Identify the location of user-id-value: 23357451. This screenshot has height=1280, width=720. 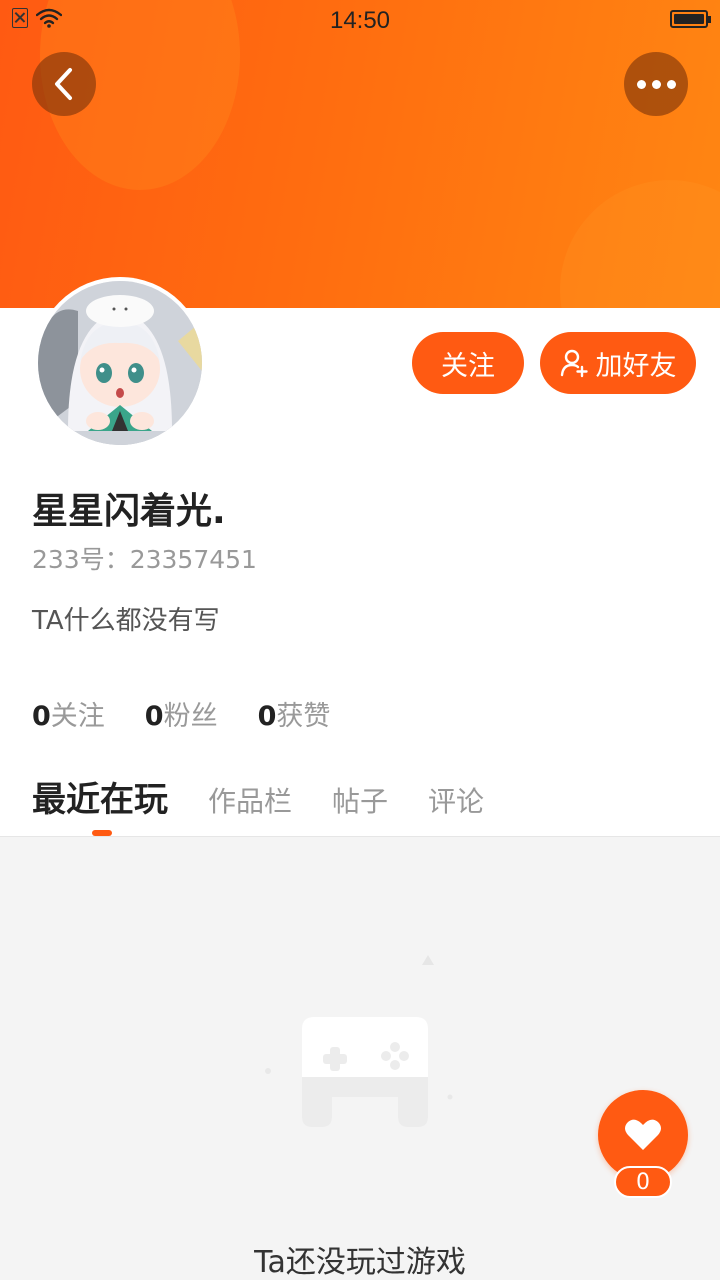
(193, 559).